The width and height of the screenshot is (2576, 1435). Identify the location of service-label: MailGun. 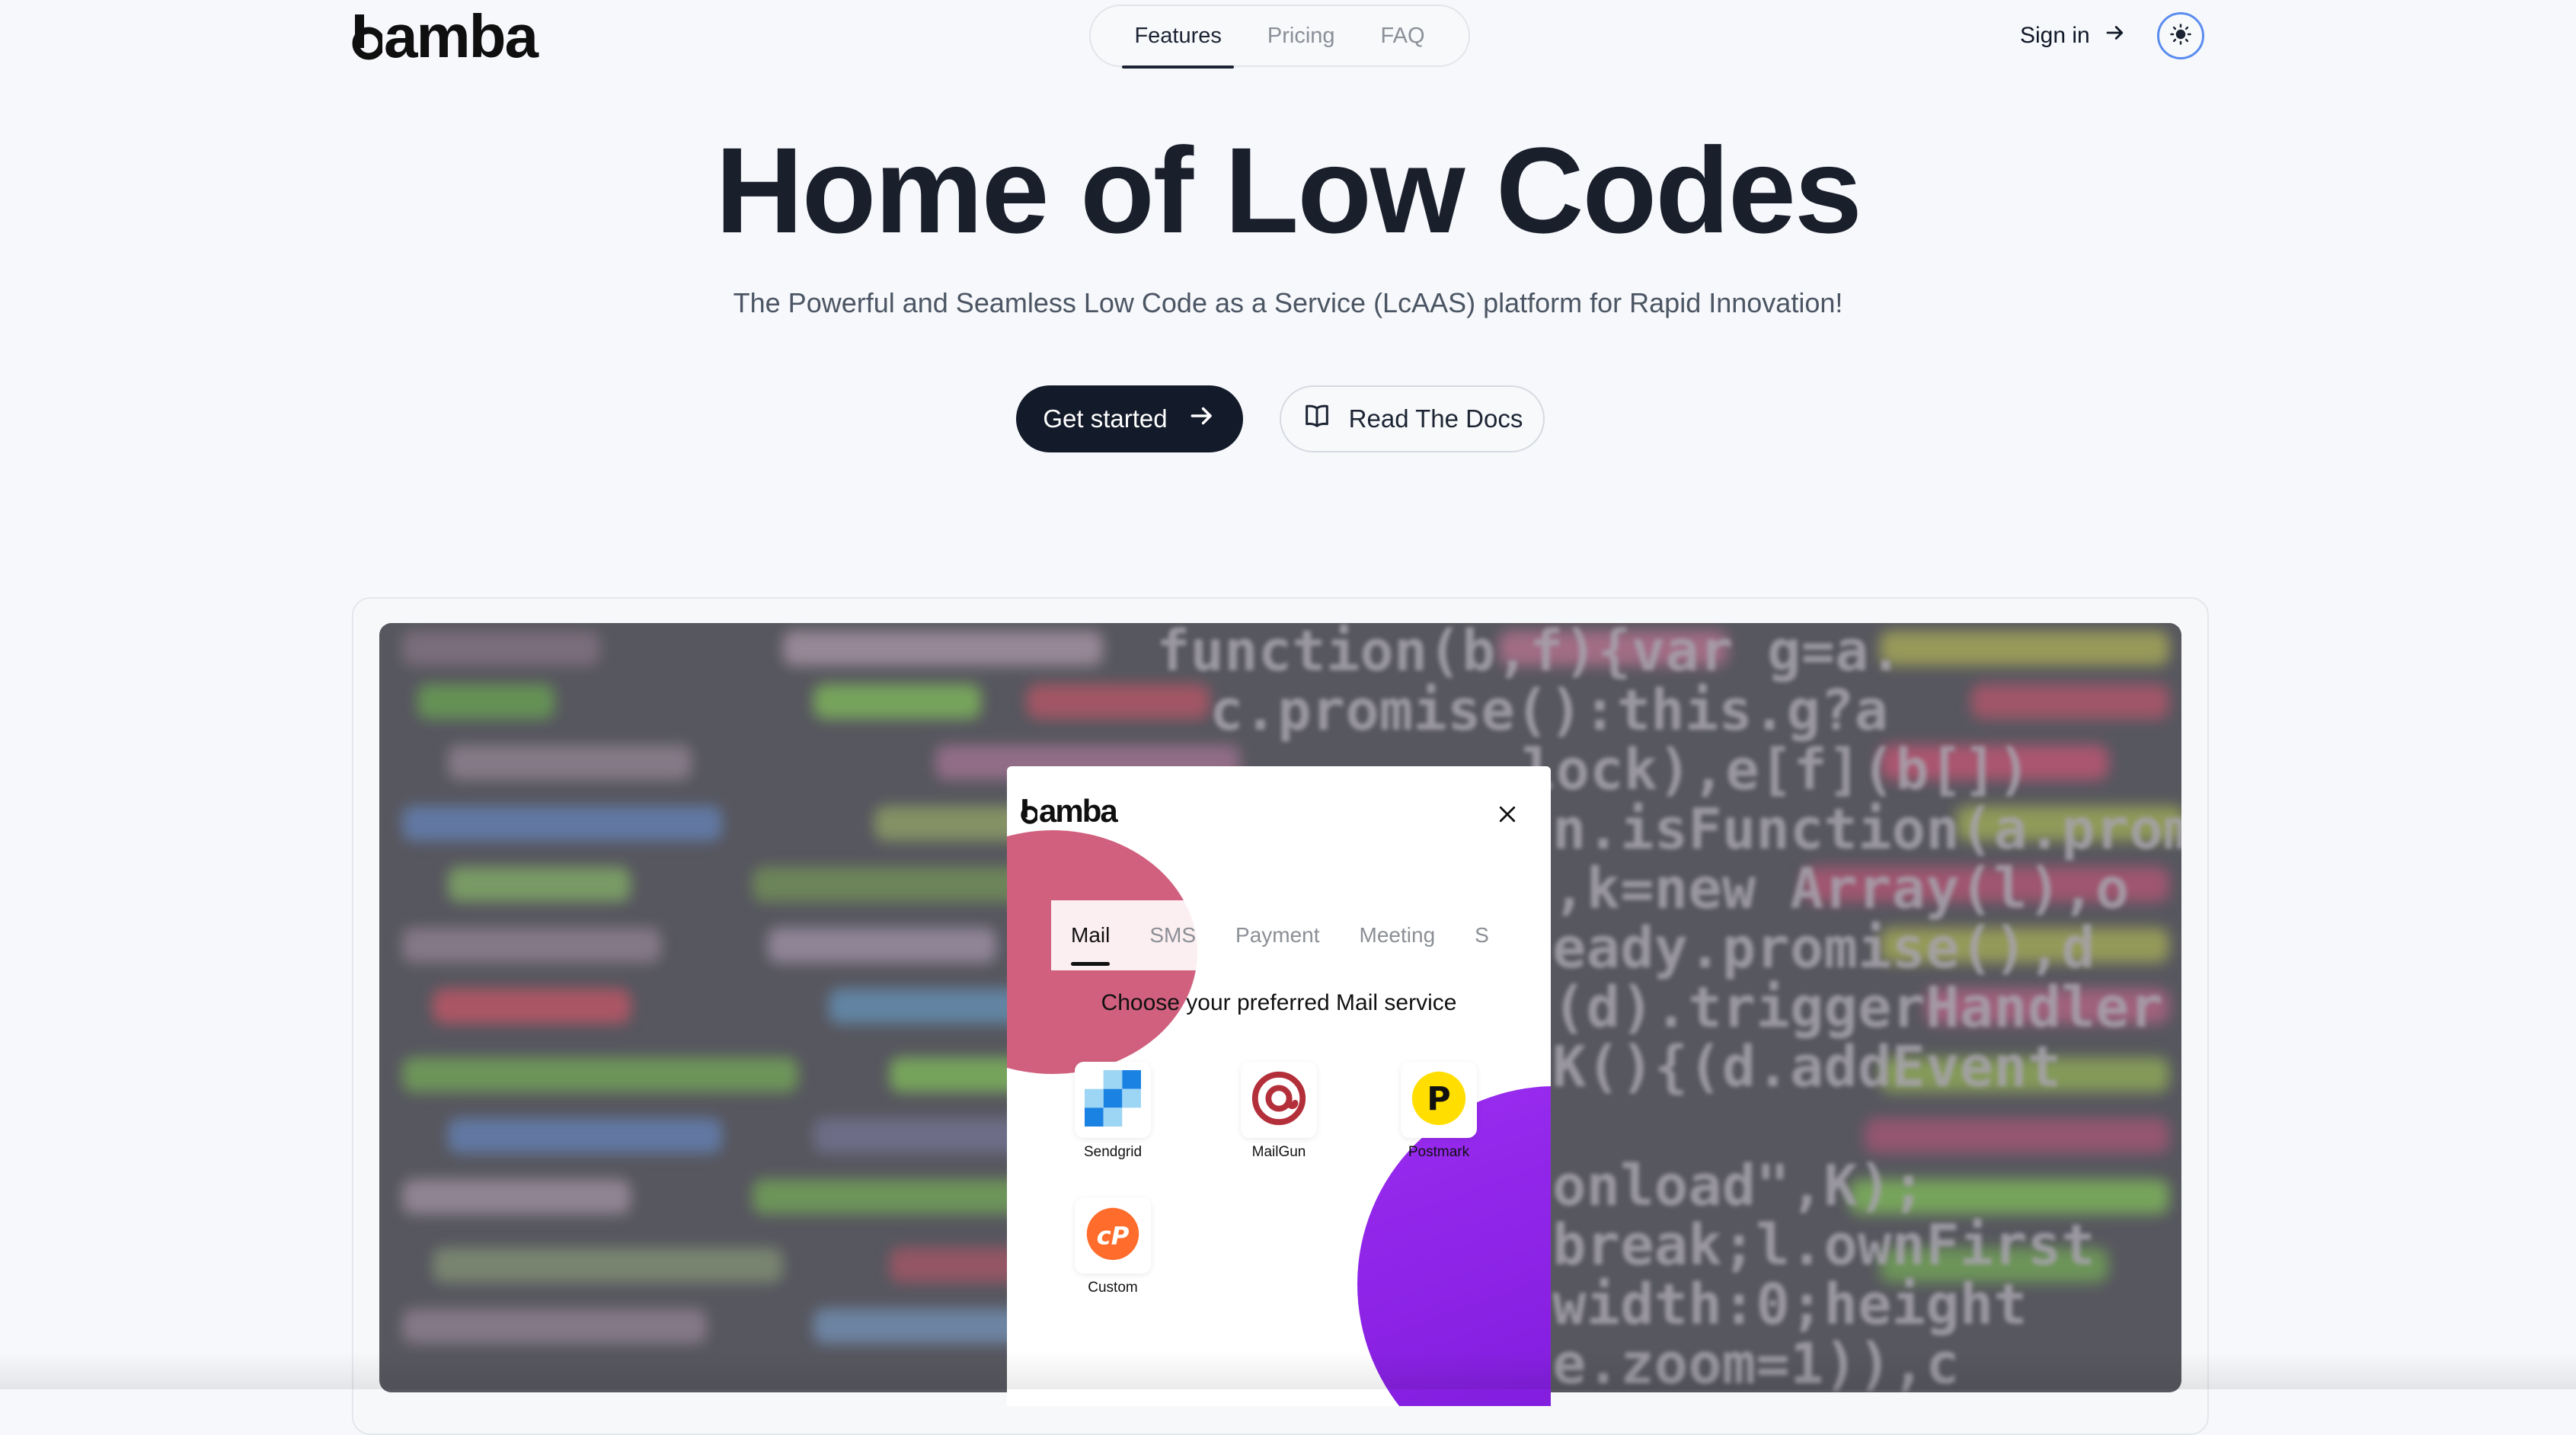
(1279, 1152).